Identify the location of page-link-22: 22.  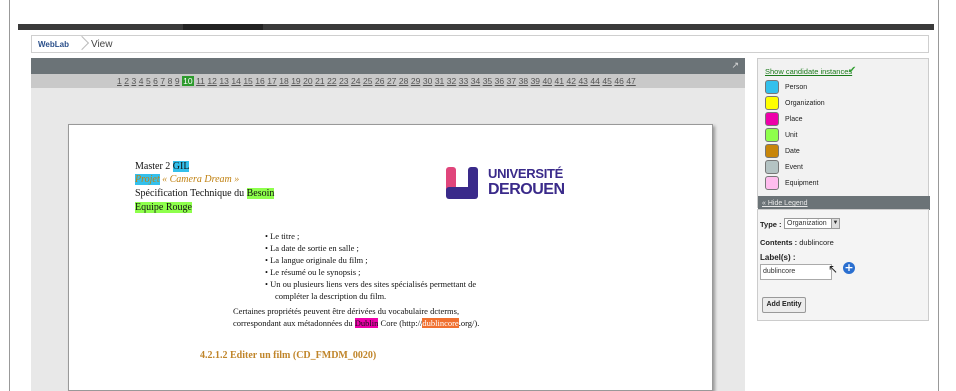
(331, 81).